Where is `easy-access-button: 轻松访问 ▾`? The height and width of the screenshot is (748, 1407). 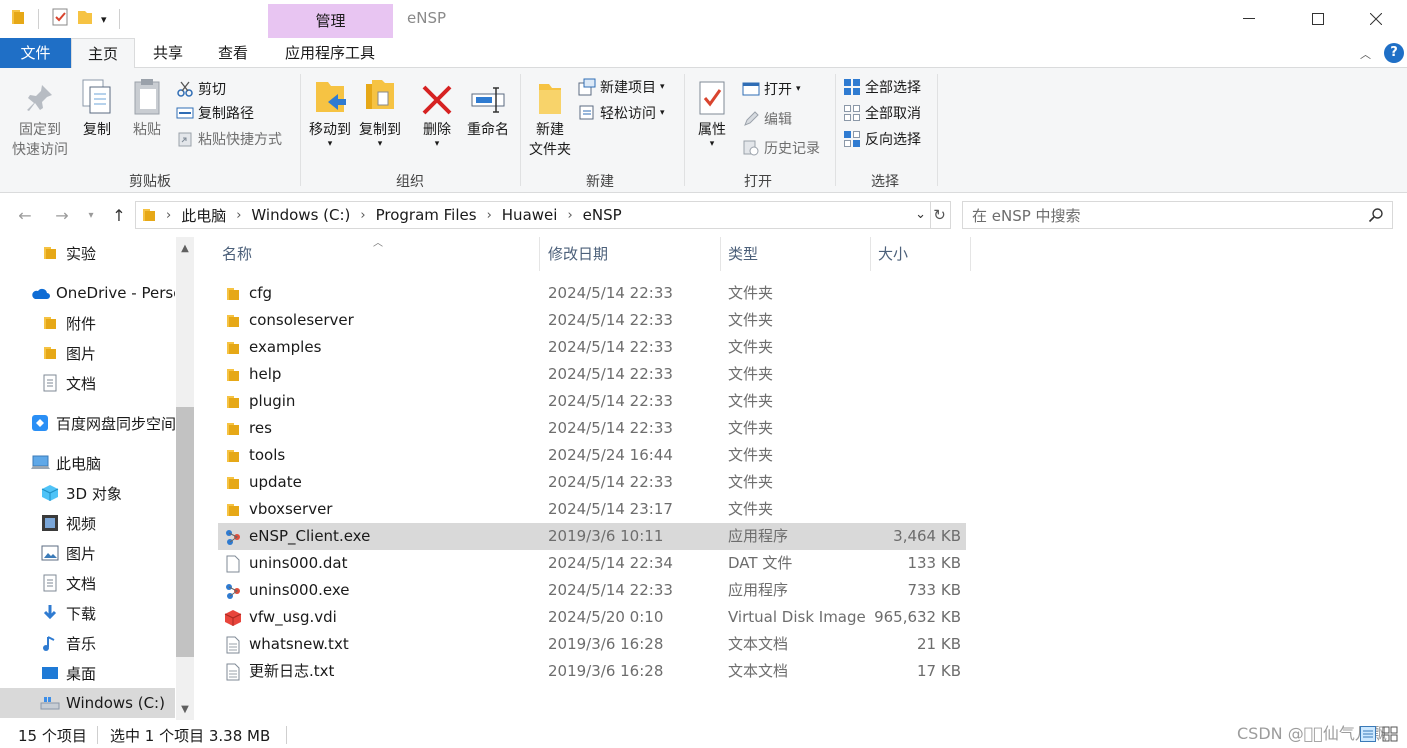 easy-access-button: 轻松访问 ▾ is located at coordinates (621, 113).